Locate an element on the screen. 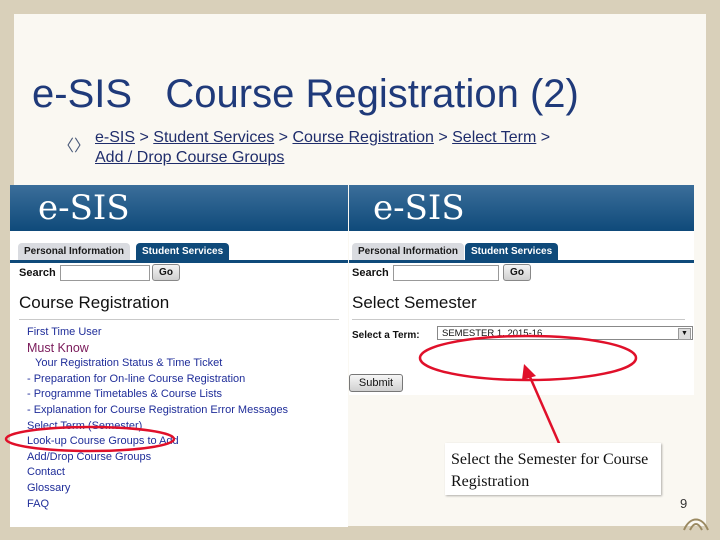 The image size is (720, 540). menu-item-glossary: Glossary is located at coordinates (187, 489).